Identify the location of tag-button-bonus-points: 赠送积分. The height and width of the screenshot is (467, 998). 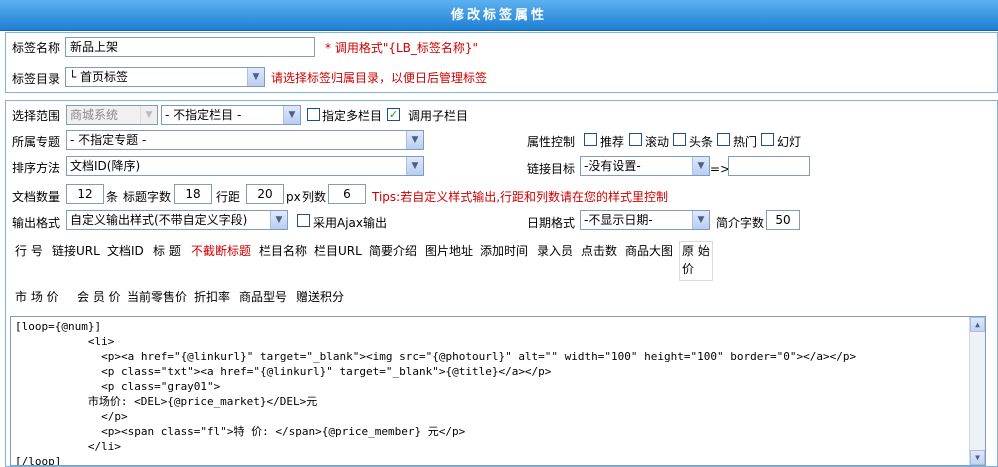
(322, 297).